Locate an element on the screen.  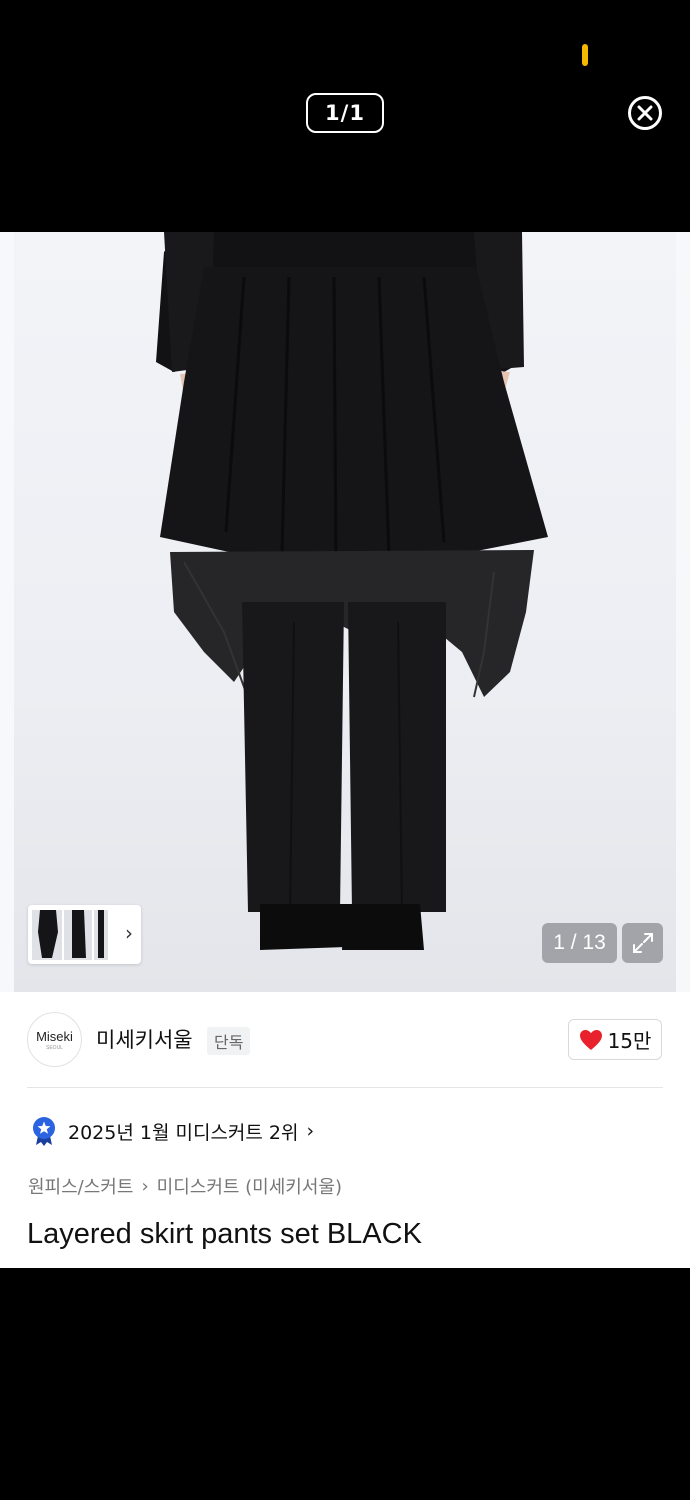
thumbnail-strip: › is located at coordinates (84, 934).